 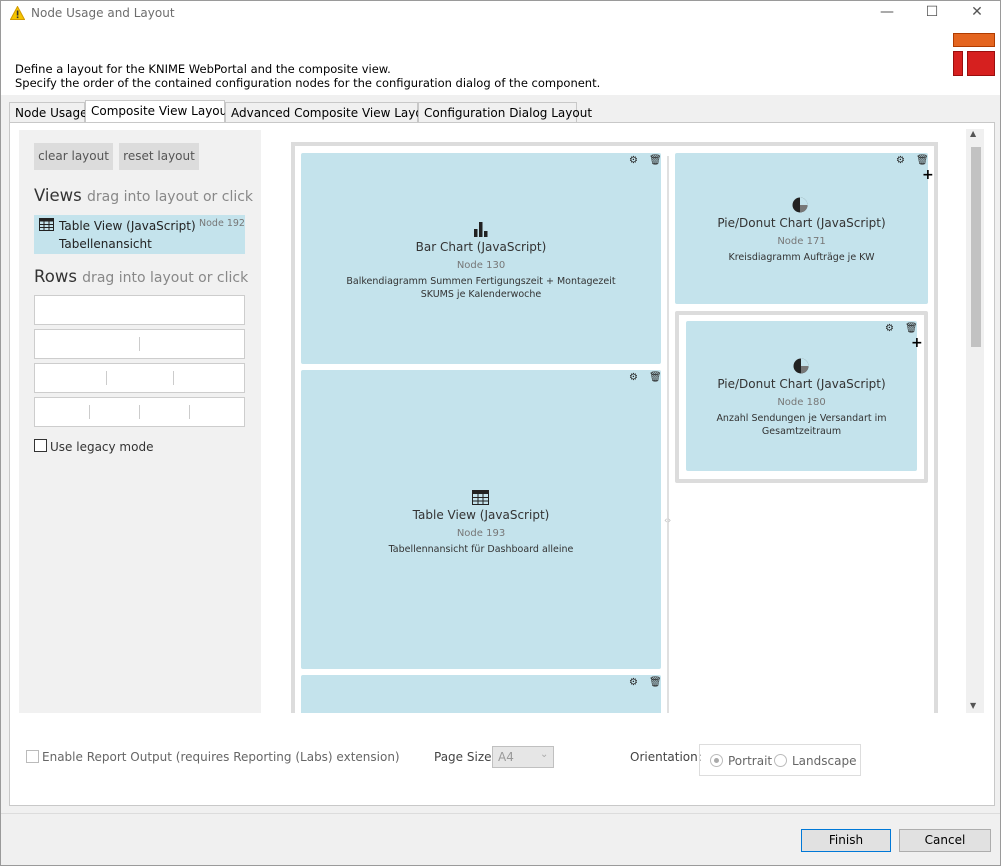 I want to click on view-item-title: Table View (JavaScript), so click(x=127, y=226).